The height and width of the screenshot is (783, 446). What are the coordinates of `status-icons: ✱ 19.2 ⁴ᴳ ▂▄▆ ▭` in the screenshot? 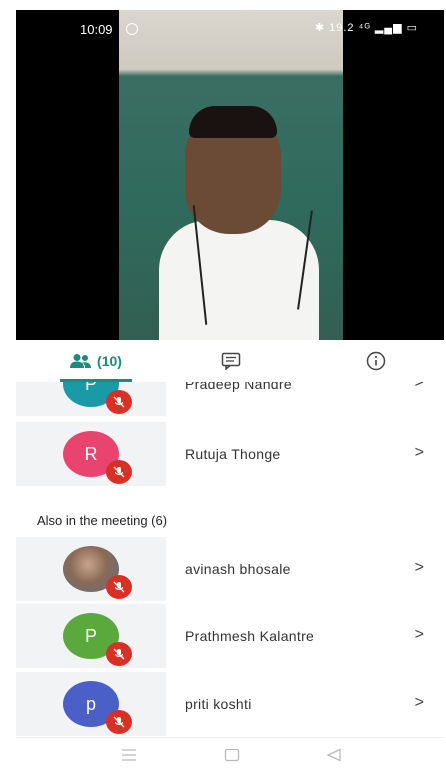 It's located at (366, 28).